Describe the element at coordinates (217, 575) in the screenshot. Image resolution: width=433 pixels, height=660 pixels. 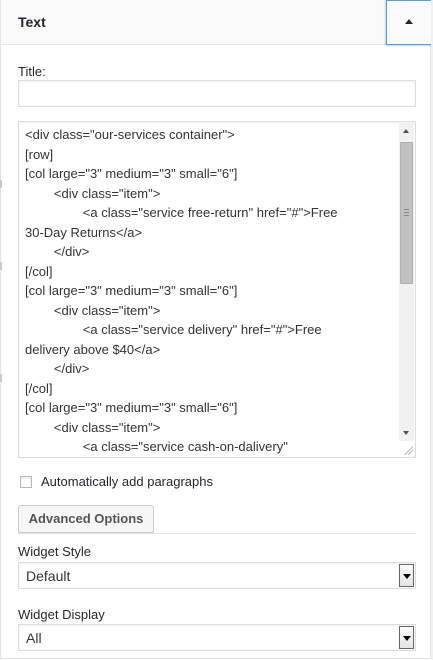
I see `widget-style-select: Default` at that location.